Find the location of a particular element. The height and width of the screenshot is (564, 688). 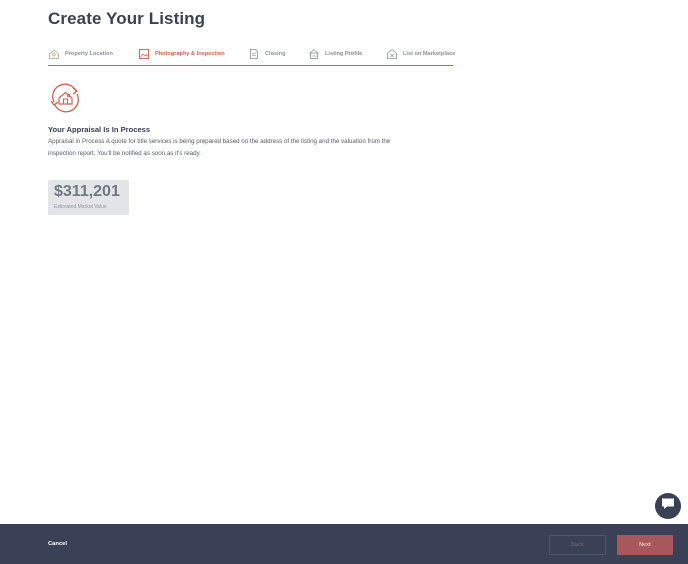

chat-button is located at coordinates (668, 506).